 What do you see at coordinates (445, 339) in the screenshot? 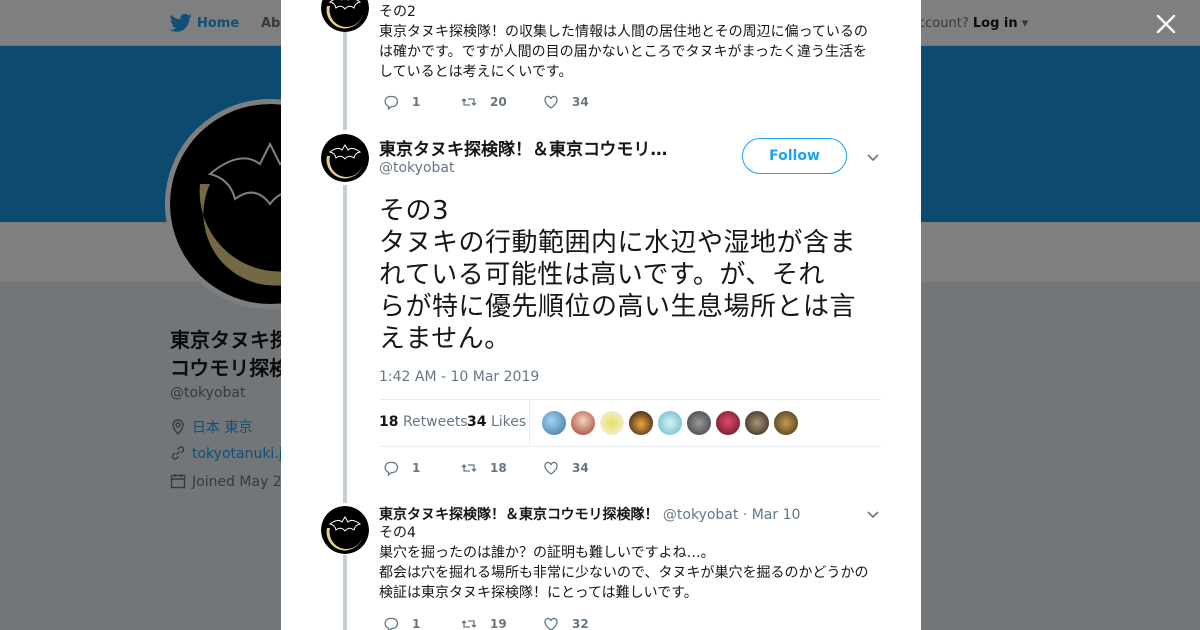
I see `main-tweet-line: えません。` at bounding box center [445, 339].